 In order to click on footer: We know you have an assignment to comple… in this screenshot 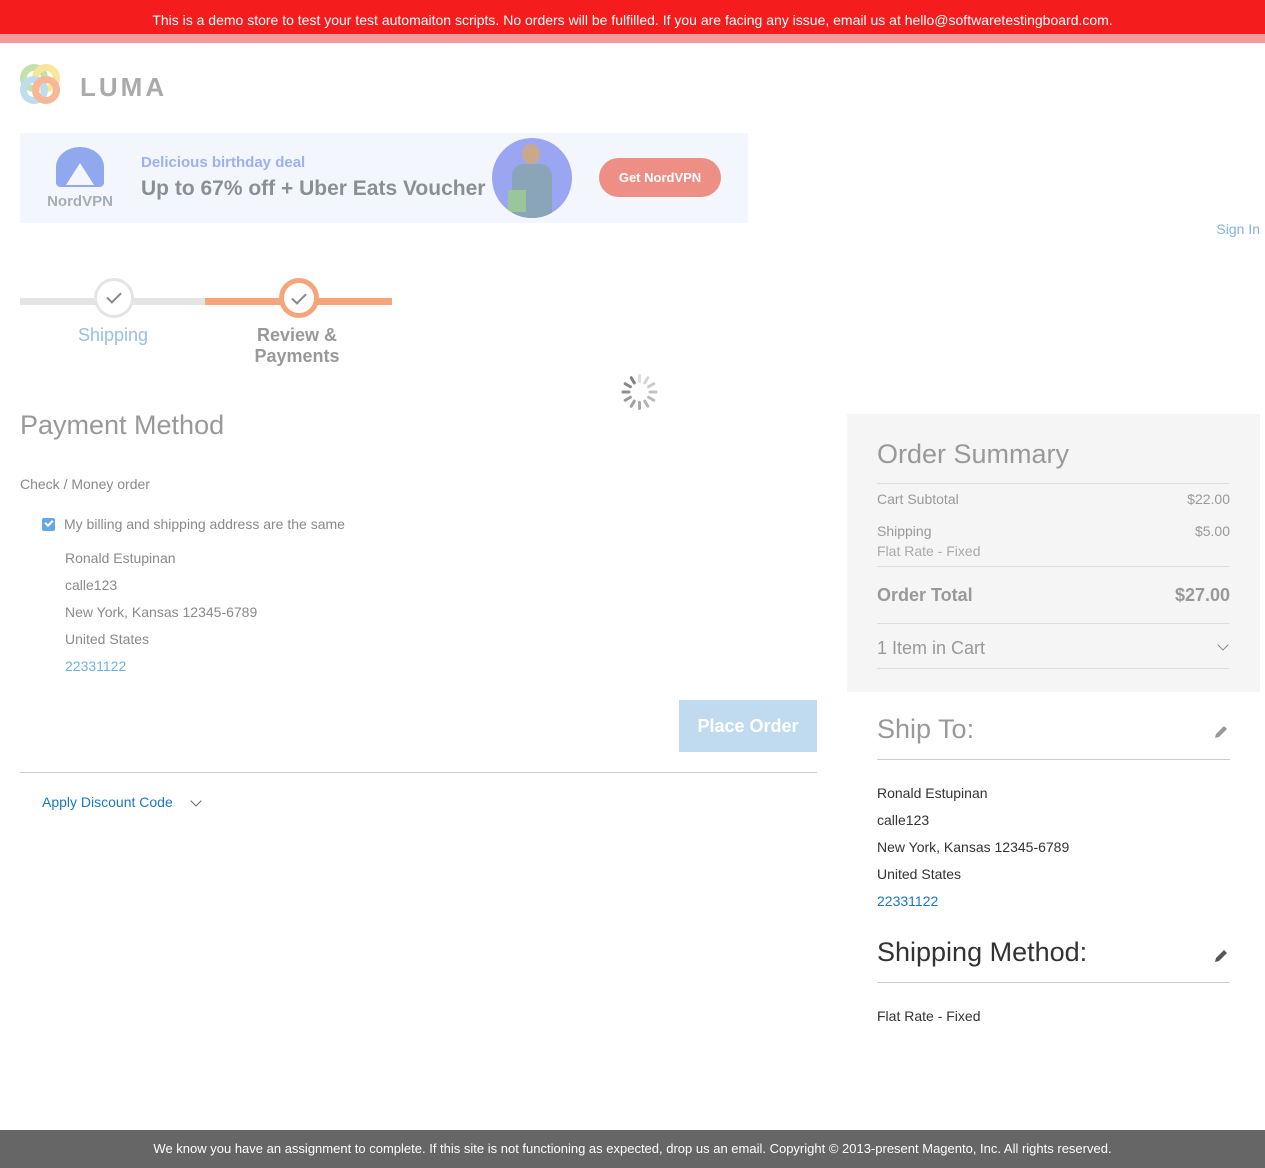, I will do `click(632, 1149)`.